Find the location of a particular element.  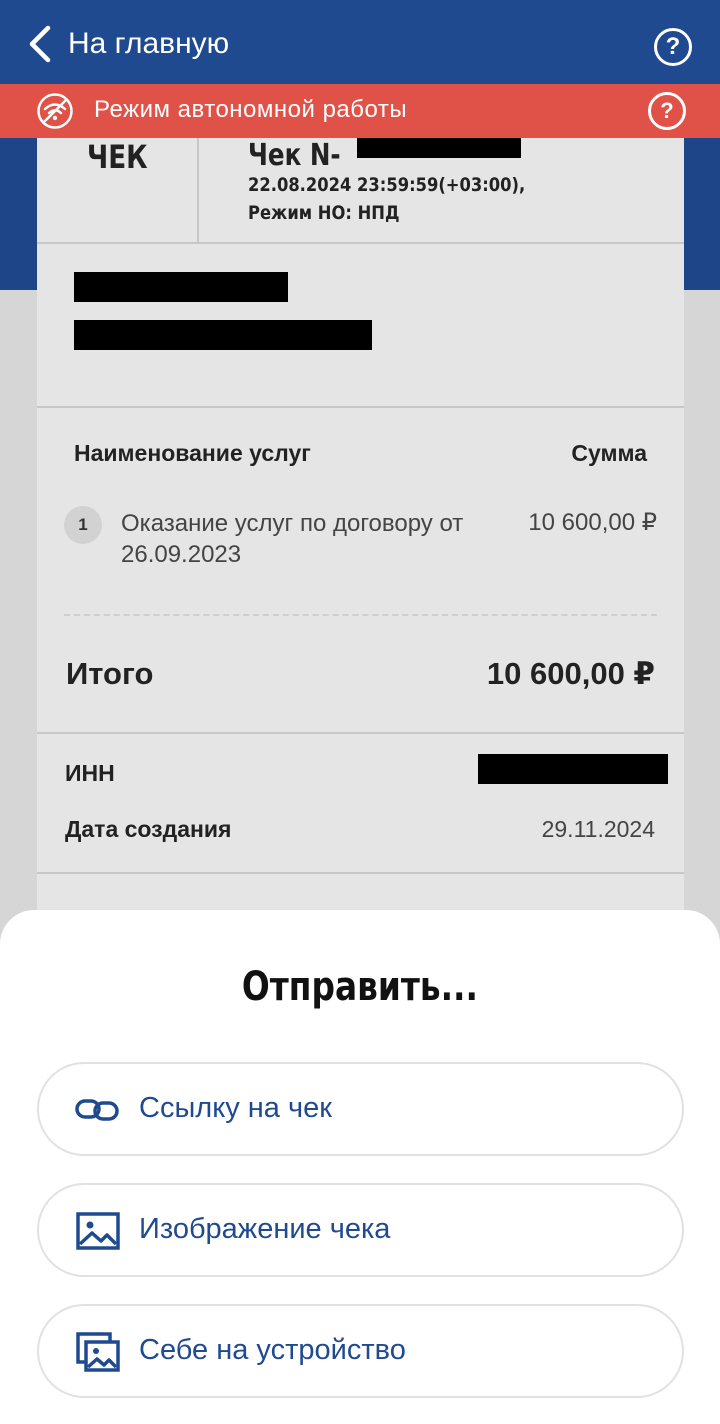

gallery-icon is located at coordinates (98, 1352).